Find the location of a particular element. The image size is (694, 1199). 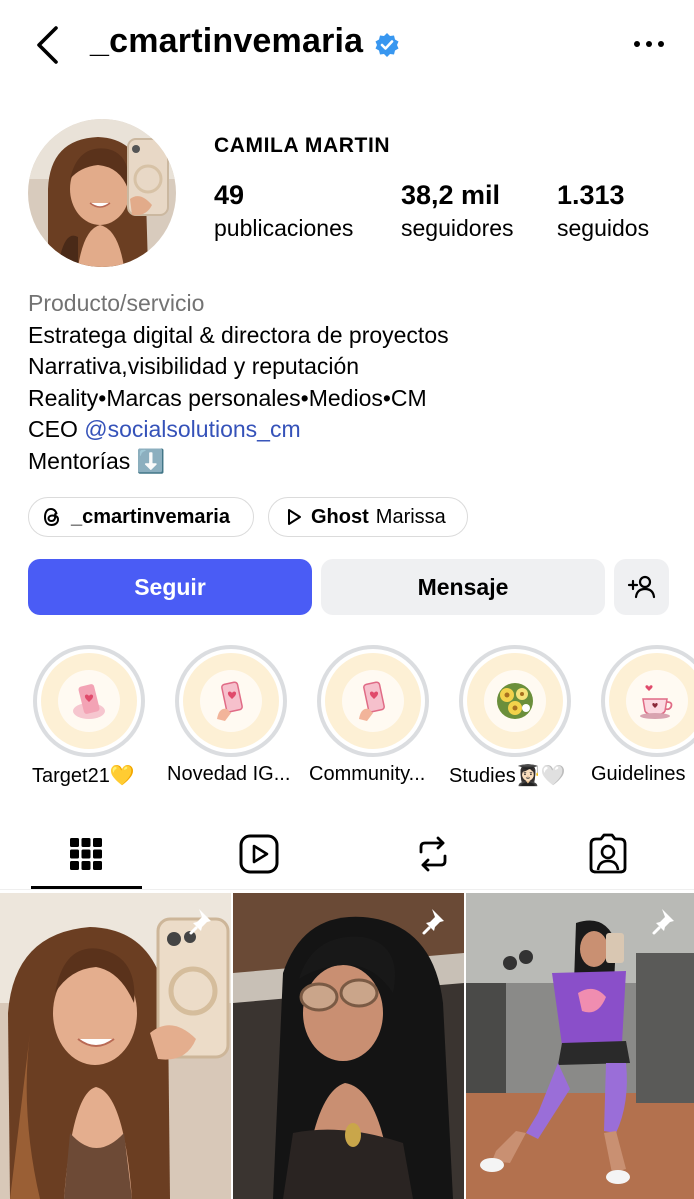

verified-badge-icon is located at coordinates (387, 45).